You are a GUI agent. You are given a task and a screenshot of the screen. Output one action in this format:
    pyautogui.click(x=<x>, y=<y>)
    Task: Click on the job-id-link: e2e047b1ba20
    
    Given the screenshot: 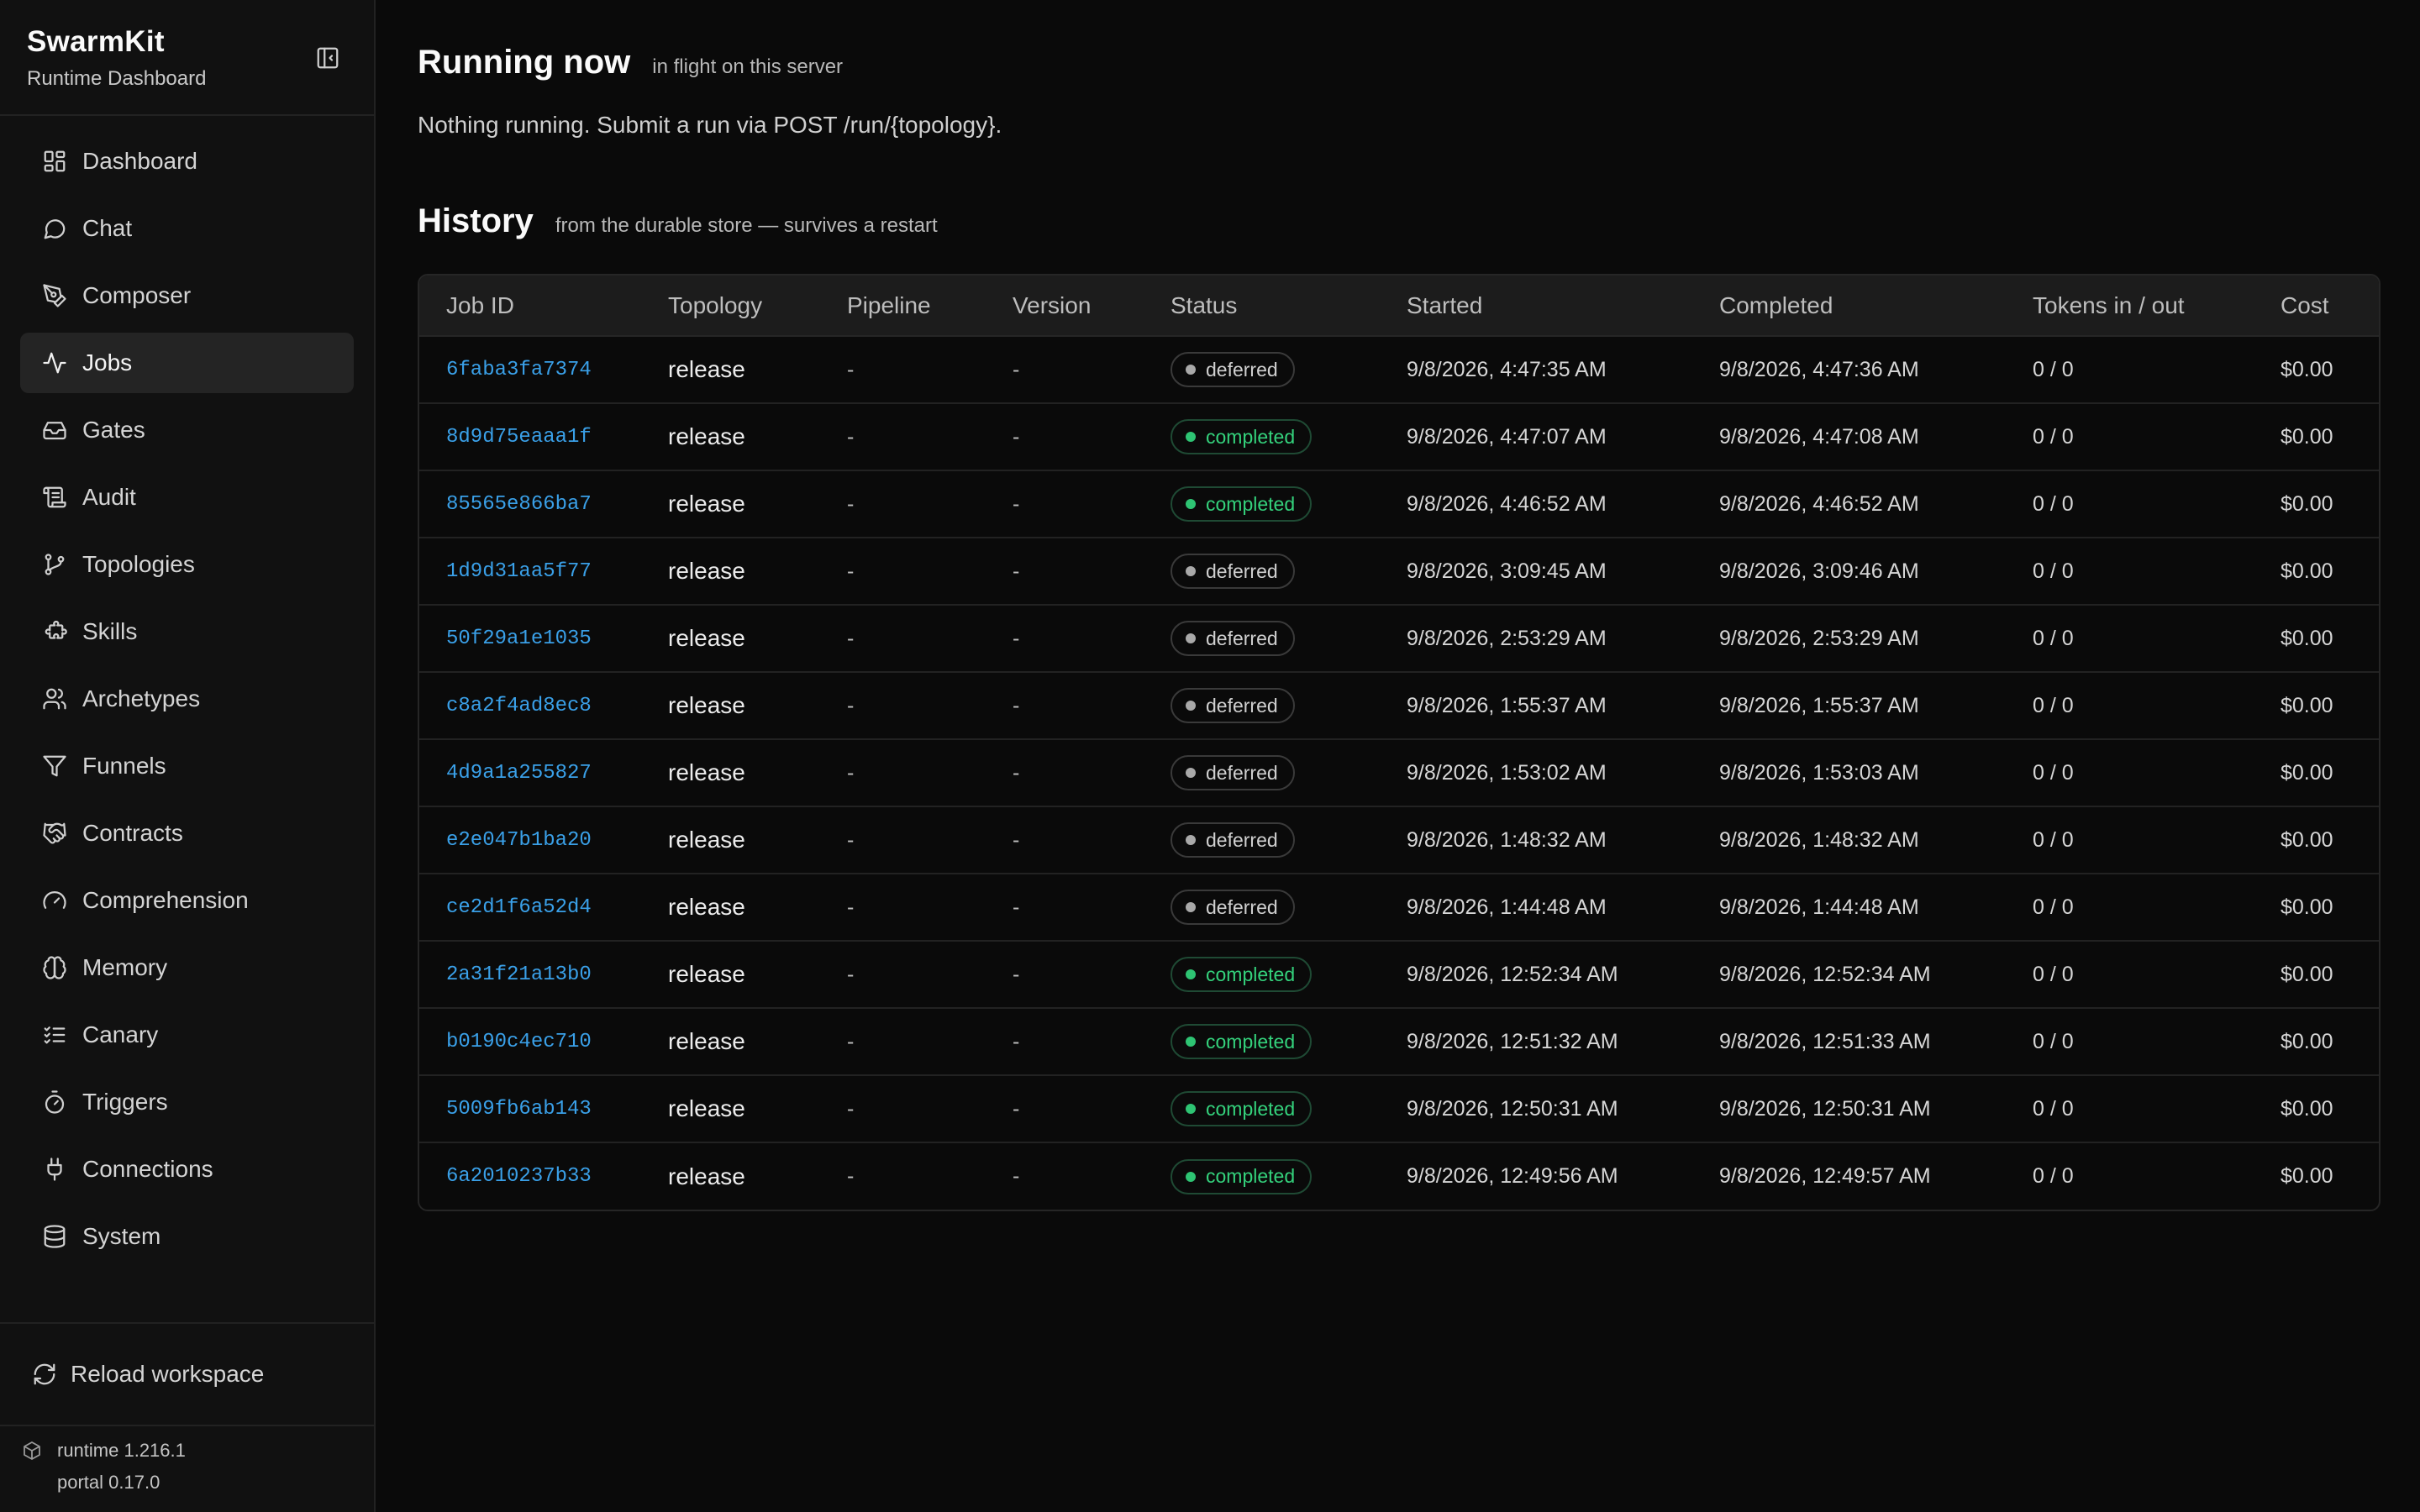 What is the action you would take?
    pyautogui.click(x=530, y=840)
    